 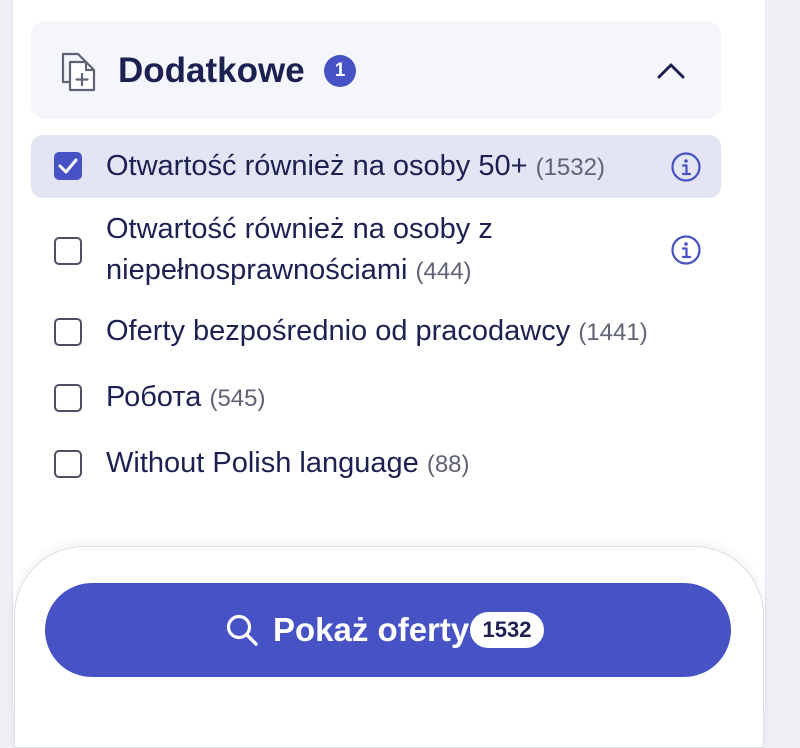 What do you see at coordinates (371, 629) in the screenshot?
I see `show-offers-label: Pokaż oferty` at bounding box center [371, 629].